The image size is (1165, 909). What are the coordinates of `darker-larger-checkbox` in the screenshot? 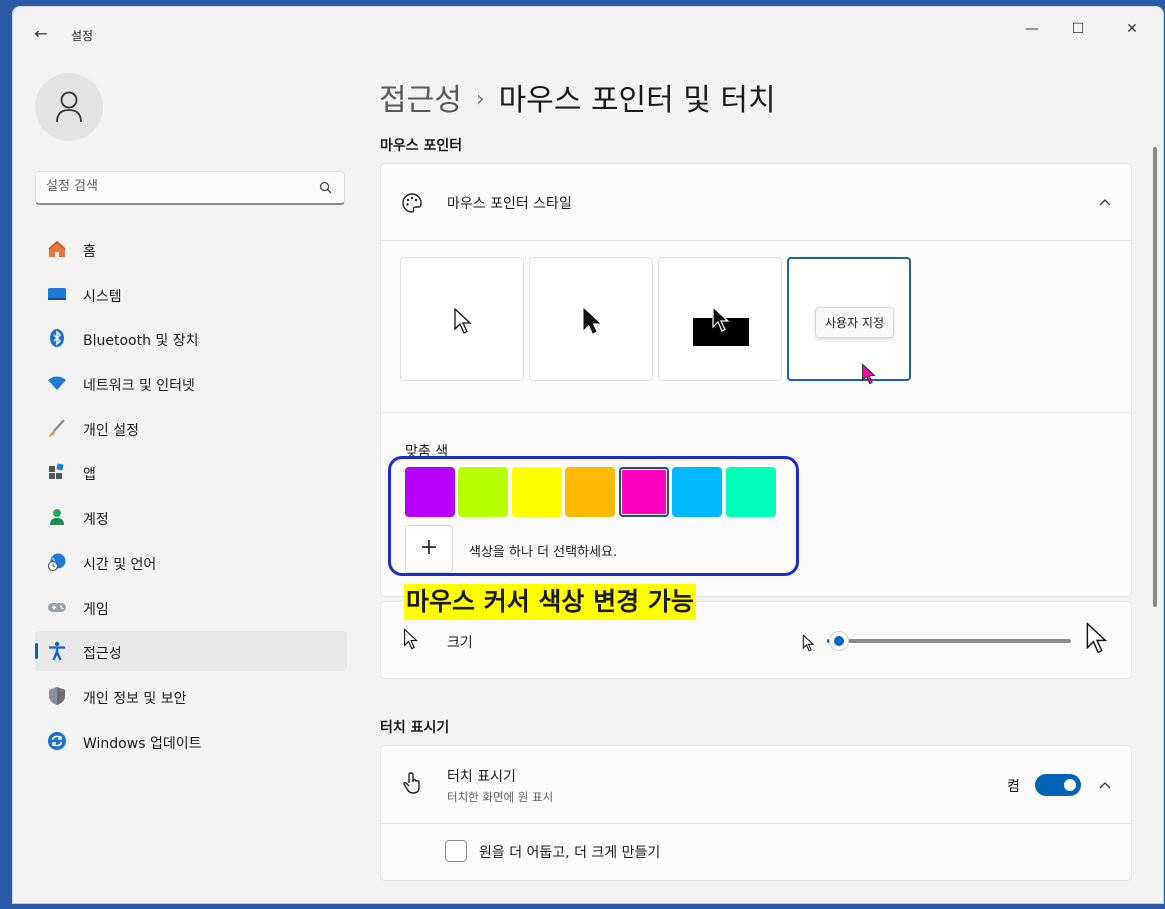 It's located at (456, 851).